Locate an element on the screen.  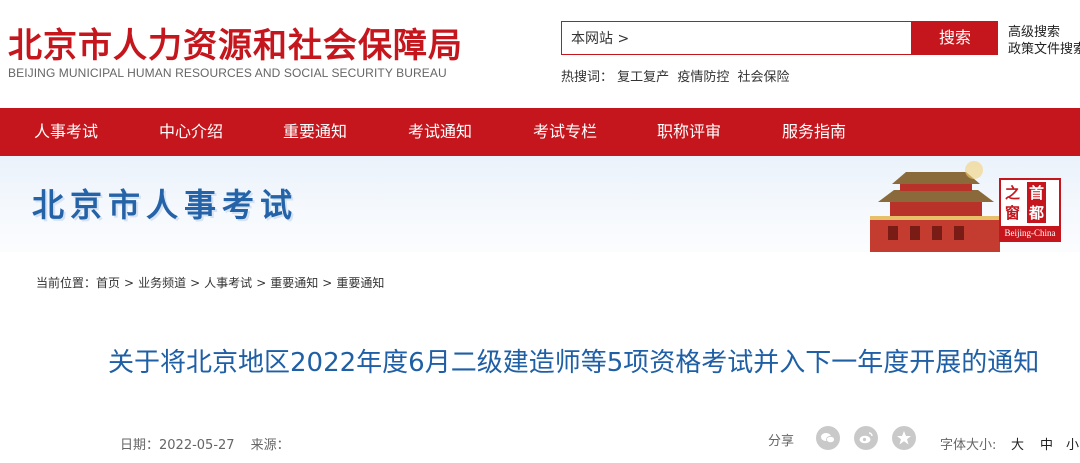
nav-item-exam: 人事考试 is located at coordinates (66, 132).